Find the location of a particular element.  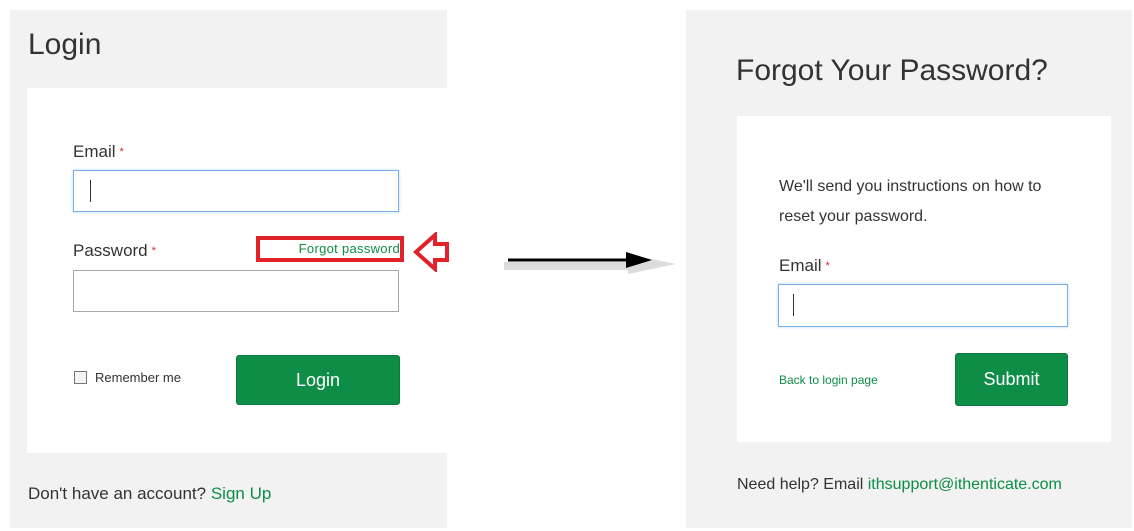

password-label-row: Password * is located at coordinates (114, 251).